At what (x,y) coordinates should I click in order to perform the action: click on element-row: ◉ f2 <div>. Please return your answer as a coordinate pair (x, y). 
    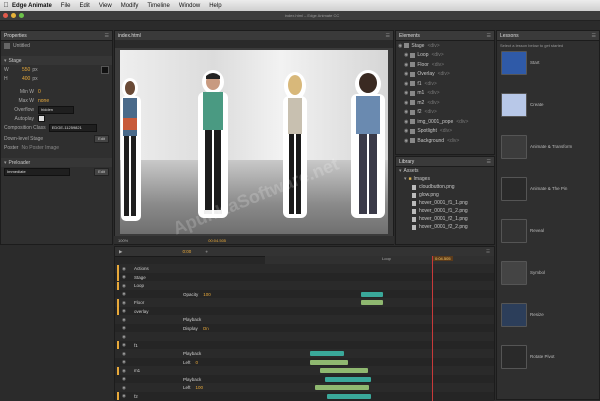
    Looking at the image, I should click on (445, 113).